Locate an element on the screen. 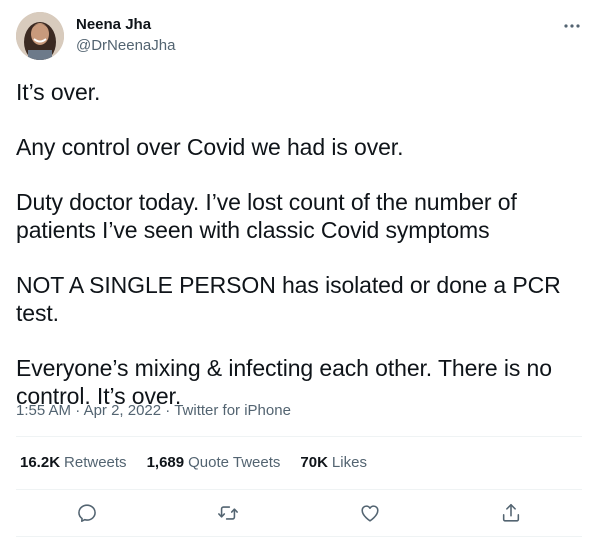  retweet-icon is located at coordinates (228, 513).